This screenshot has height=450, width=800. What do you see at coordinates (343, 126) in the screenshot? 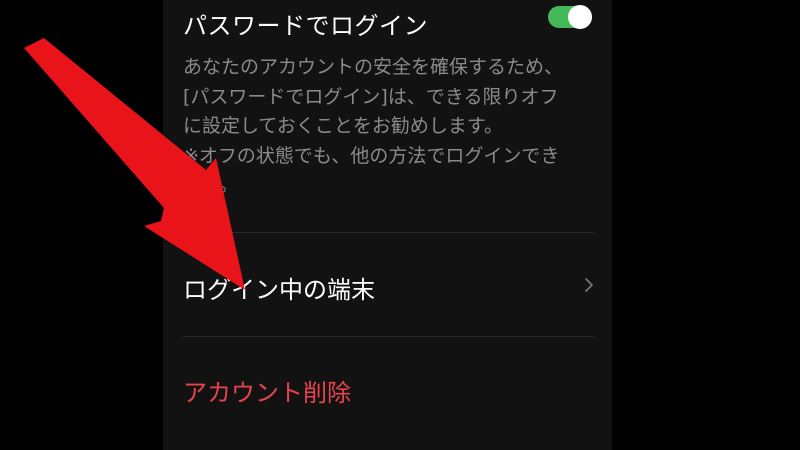
I see `description-line: に設定しておくことをお勧めします。` at bounding box center [343, 126].